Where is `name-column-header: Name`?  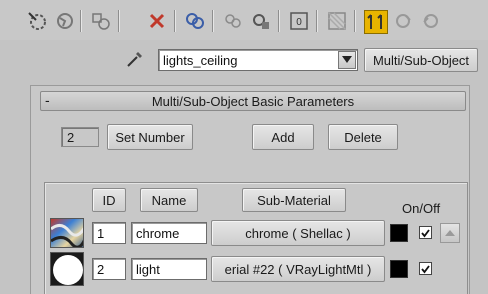 name-column-header: Name is located at coordinates (169, 200).